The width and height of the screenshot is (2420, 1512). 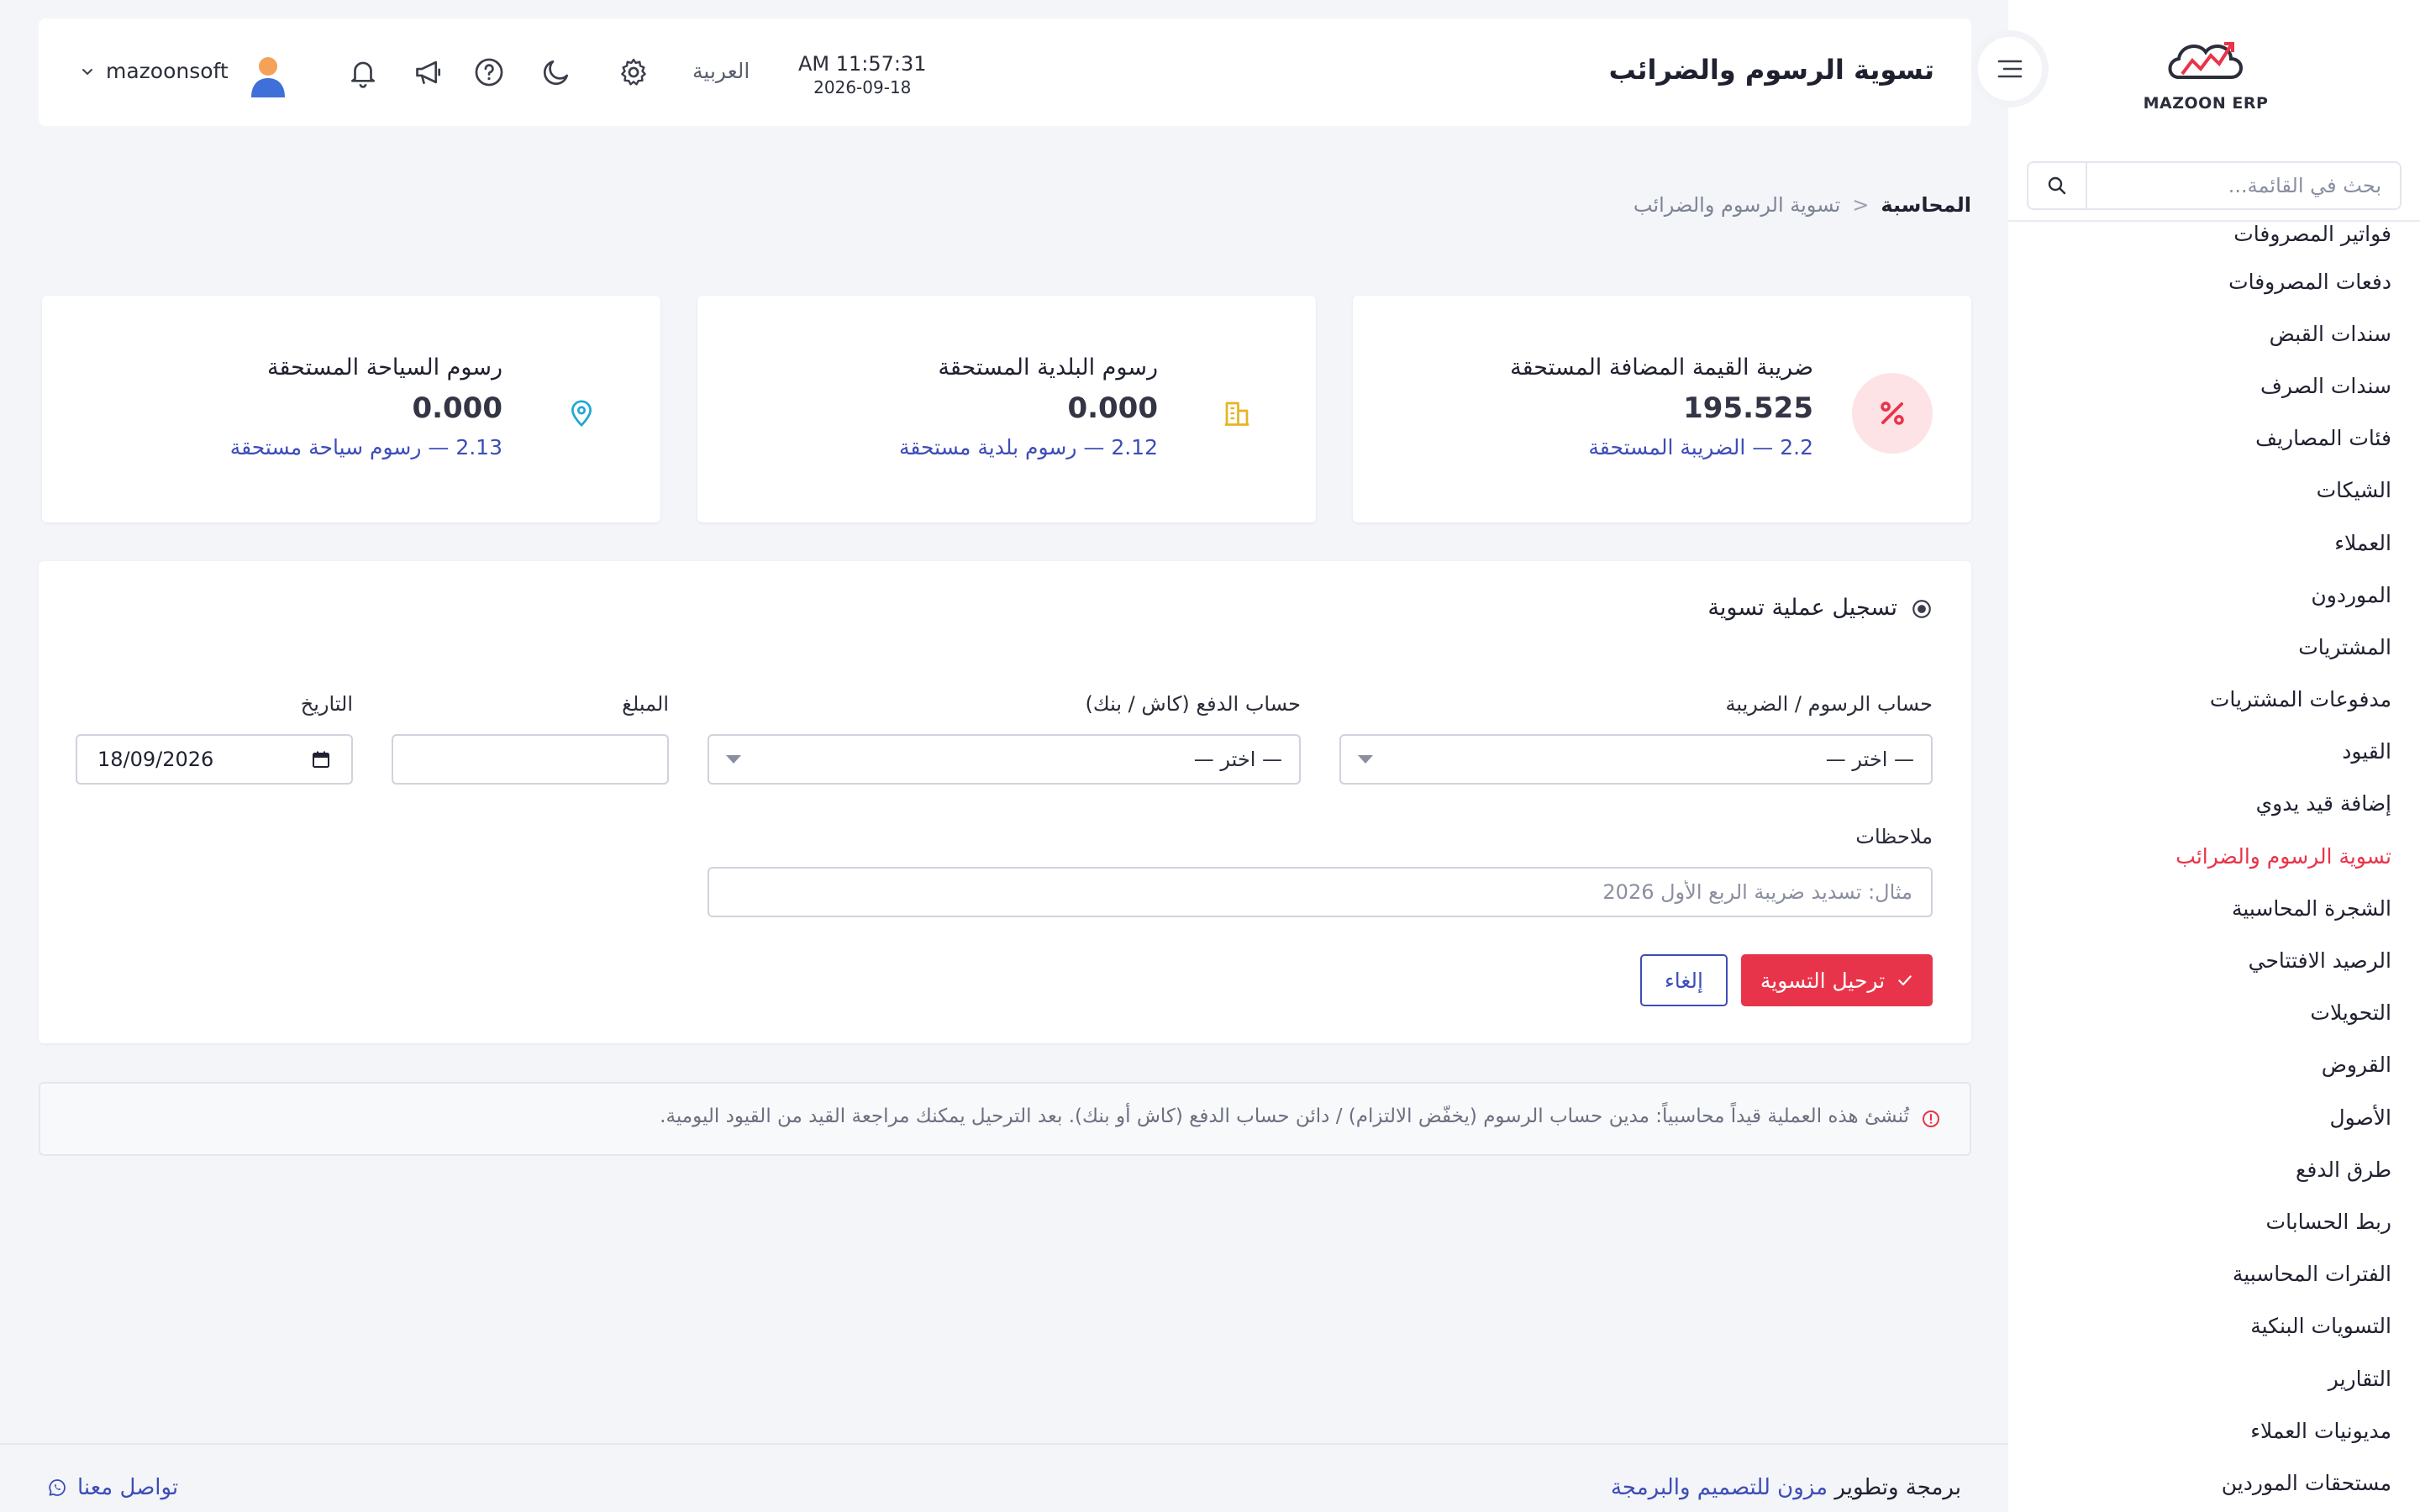 I want to click on breadcrumb: المحاسبة < تسوية الرسوم والضرائب, so click(x=1802, y=205).